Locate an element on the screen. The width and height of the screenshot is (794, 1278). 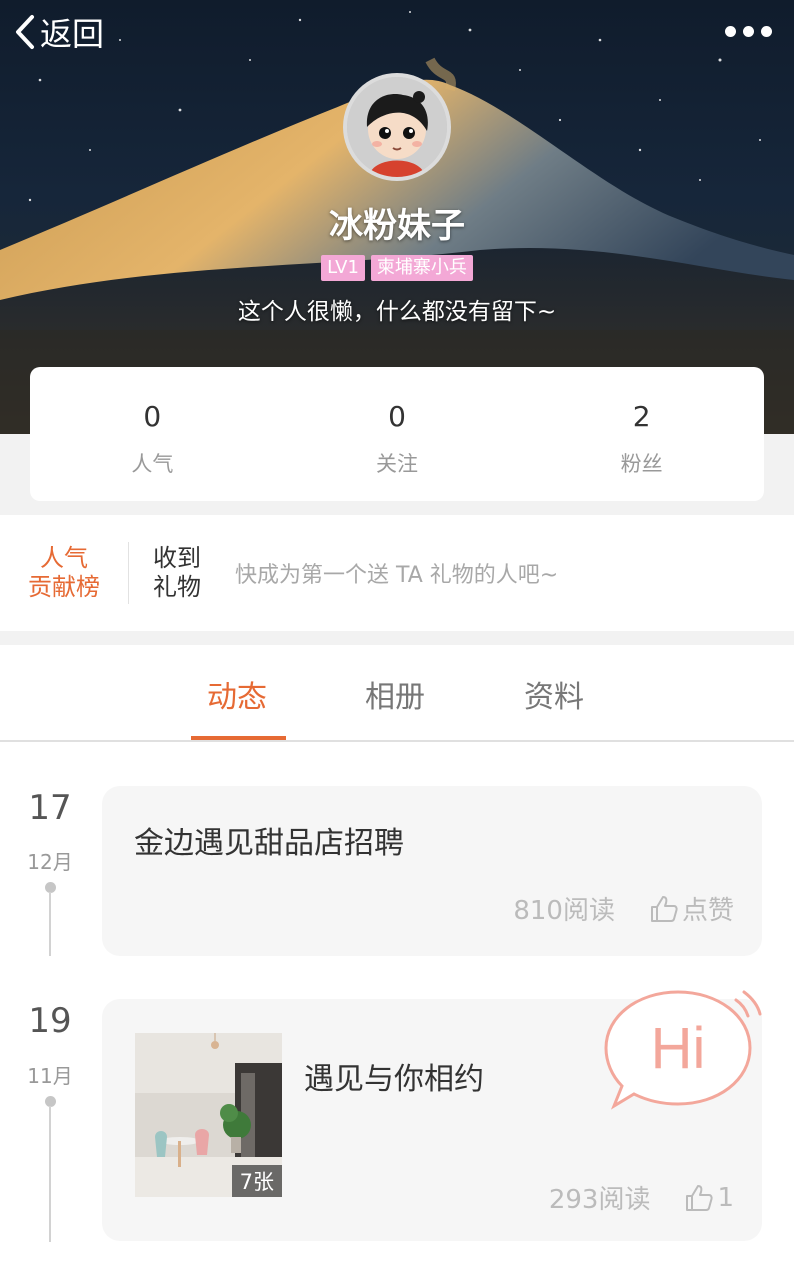
post-date-day: 19 is located at coordinates (50, 1021).